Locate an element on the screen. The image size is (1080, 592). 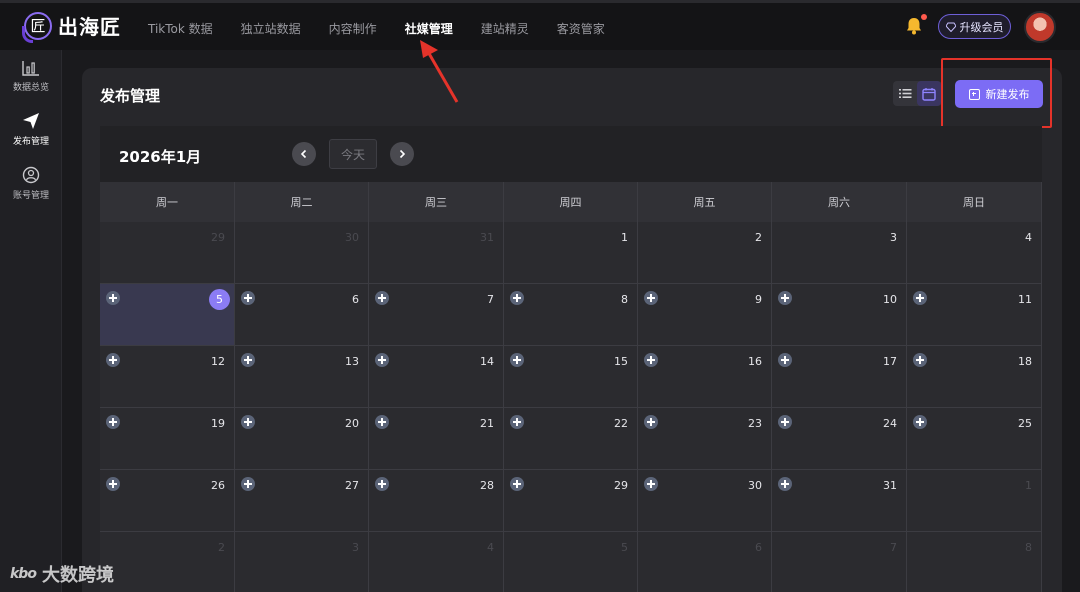
day-number: 1 is located at coordinates (1028, 485).